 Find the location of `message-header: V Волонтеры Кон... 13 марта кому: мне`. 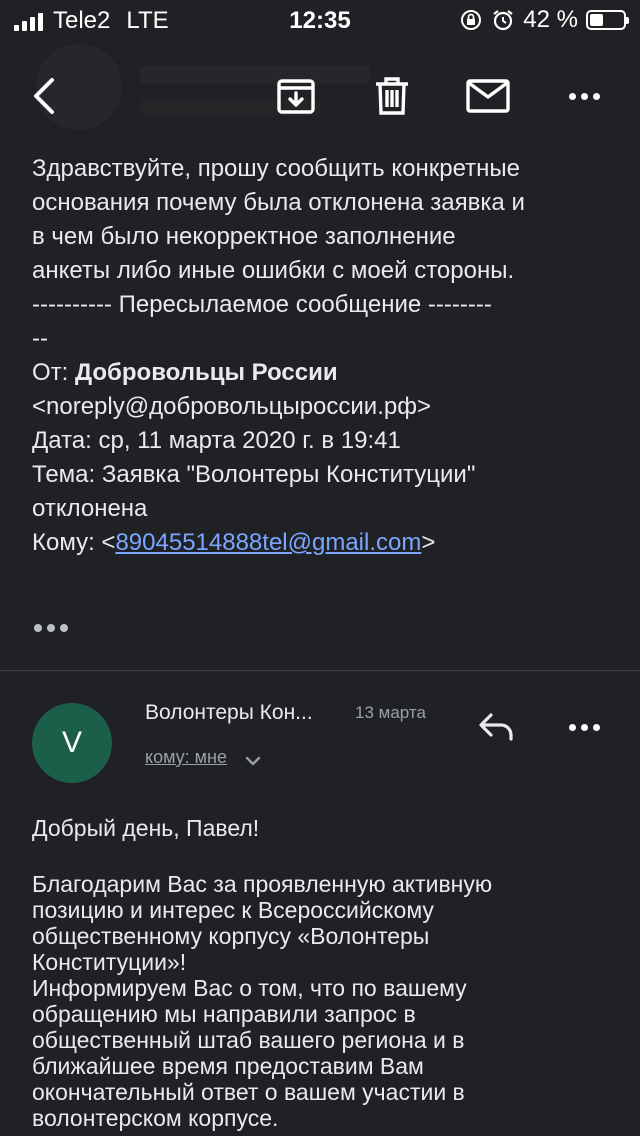

message-header: V Волонтеры Кон... 13 марта кому: мне is located at coordinates (320, 736).